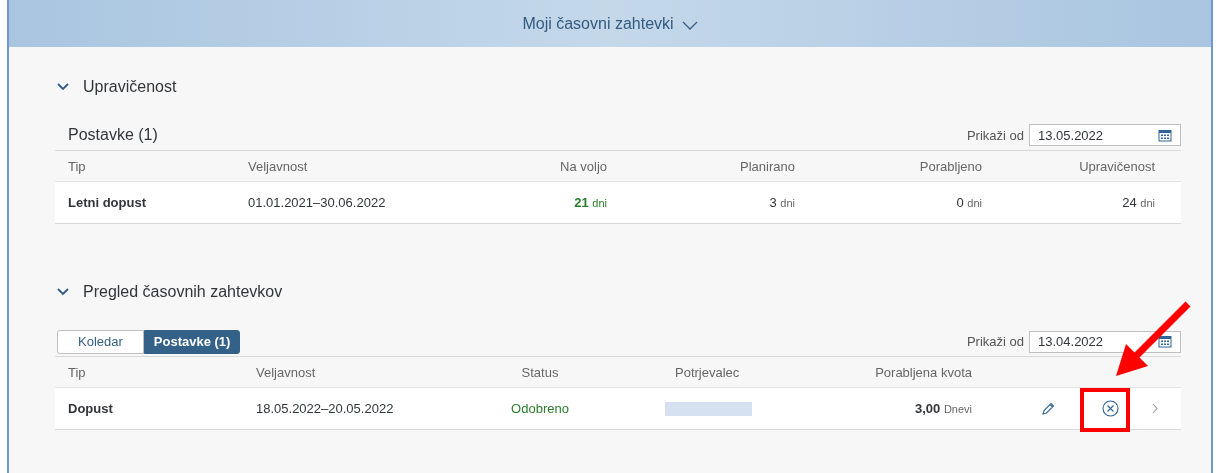 Image resolution: width=1217 pixels, height=473 pixels. Describe the element at coordinates (90, 408) in the screenshot. I see `table-cell-text: Dopust` at that location.